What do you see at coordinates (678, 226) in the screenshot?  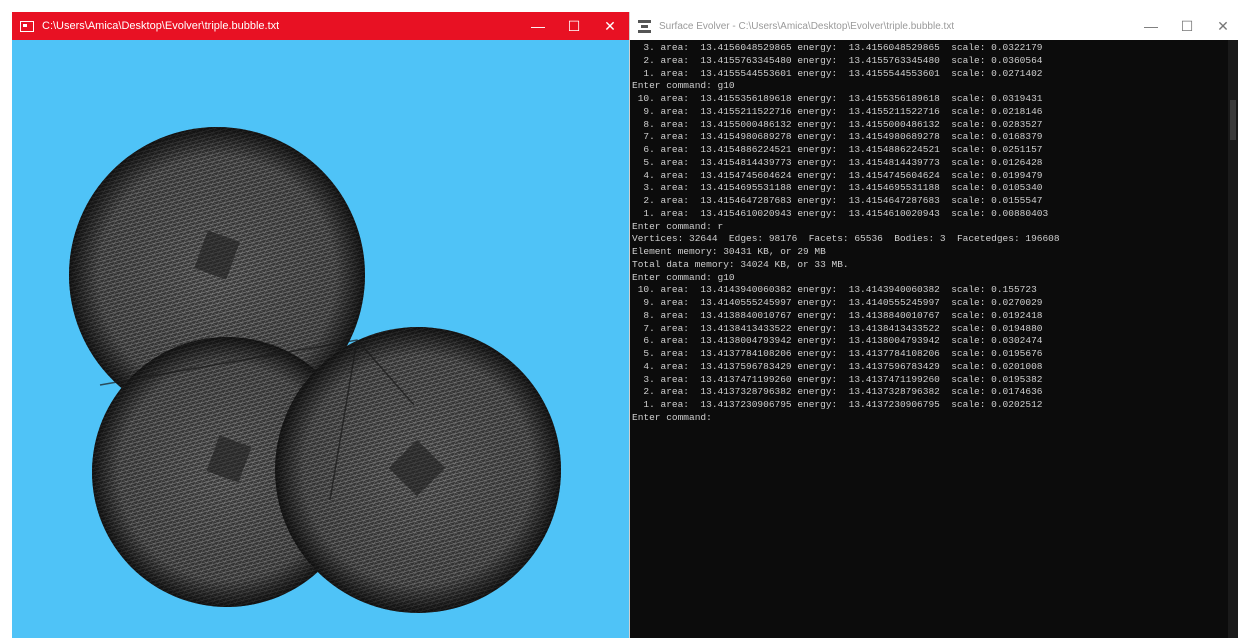 I see `console-line: Enter command: r` at bounding box center [678, 226].